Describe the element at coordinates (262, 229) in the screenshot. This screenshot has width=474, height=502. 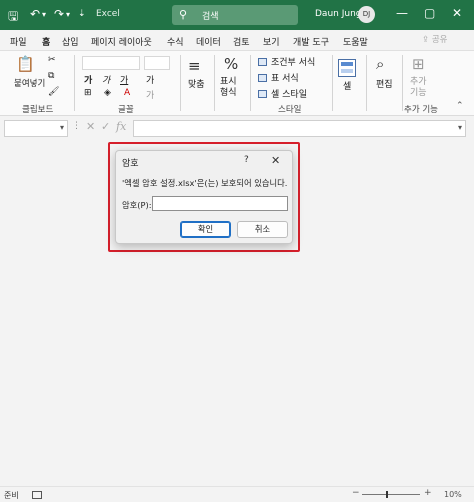
I see `cancel-button: 취소` at that location.